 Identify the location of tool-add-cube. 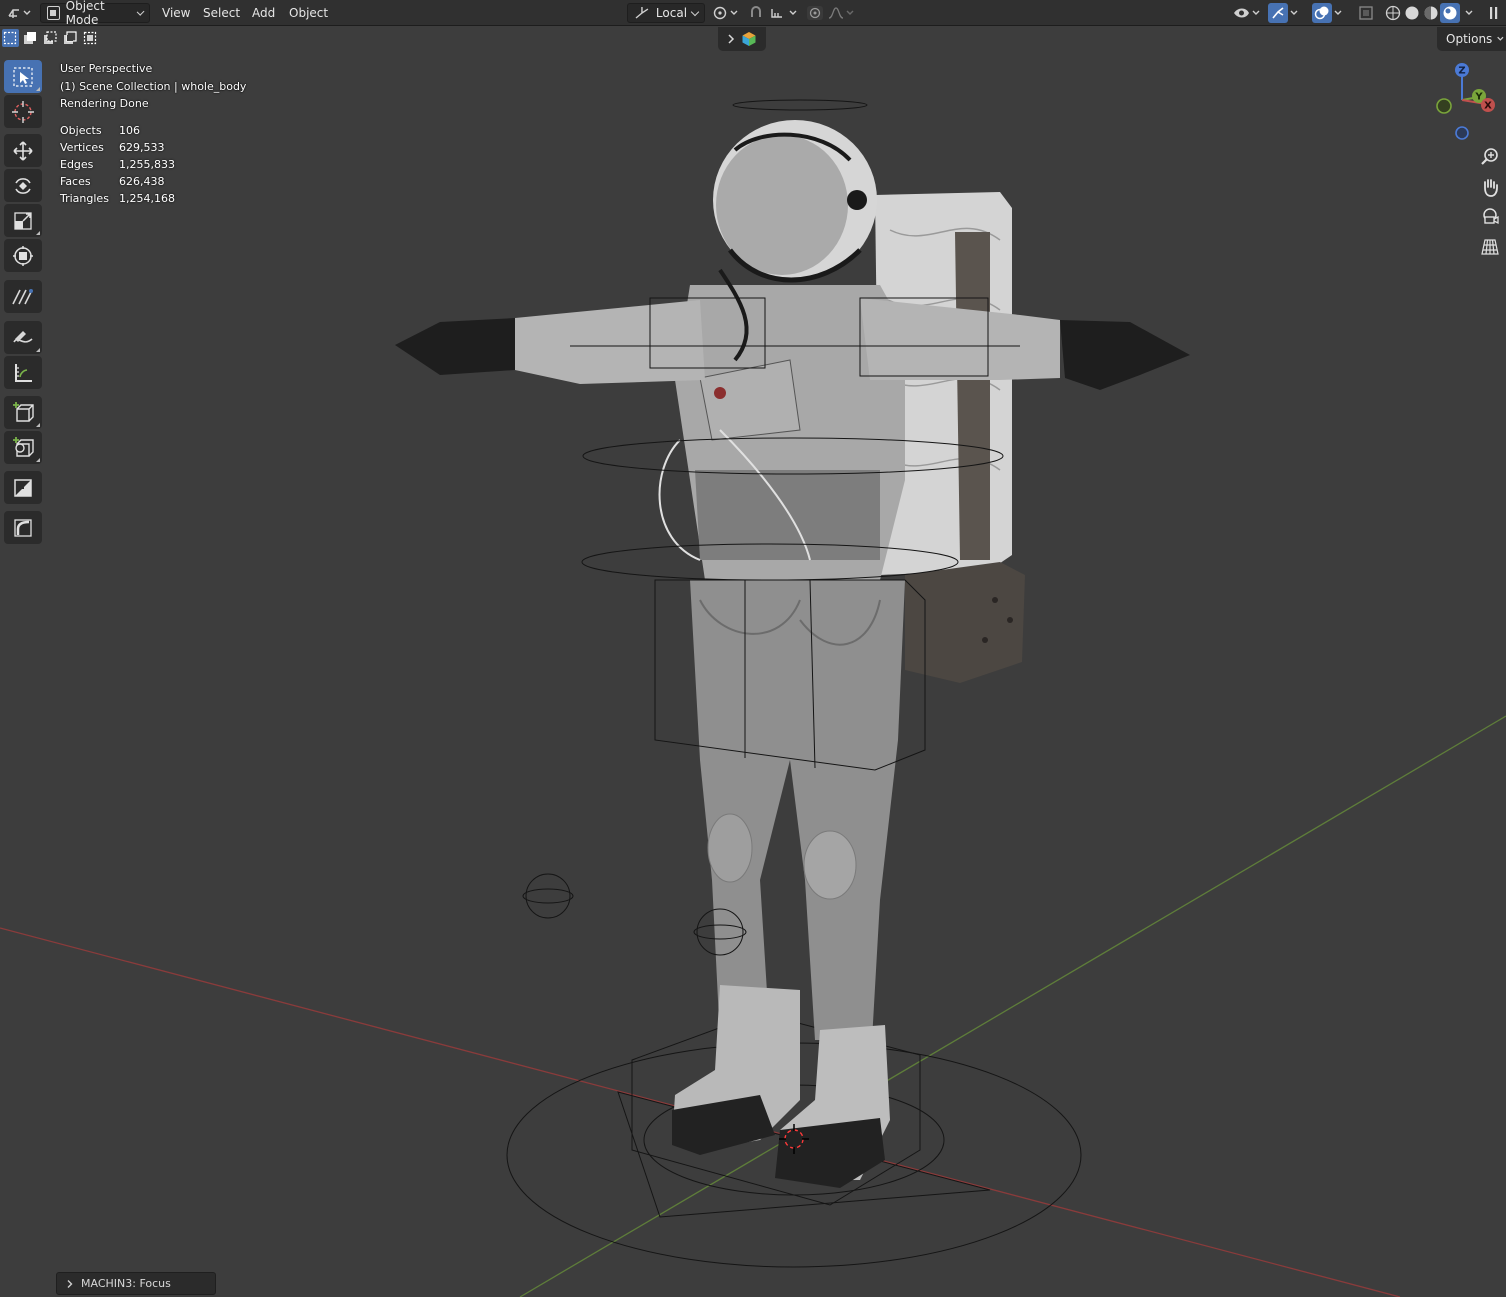
(23, 412).